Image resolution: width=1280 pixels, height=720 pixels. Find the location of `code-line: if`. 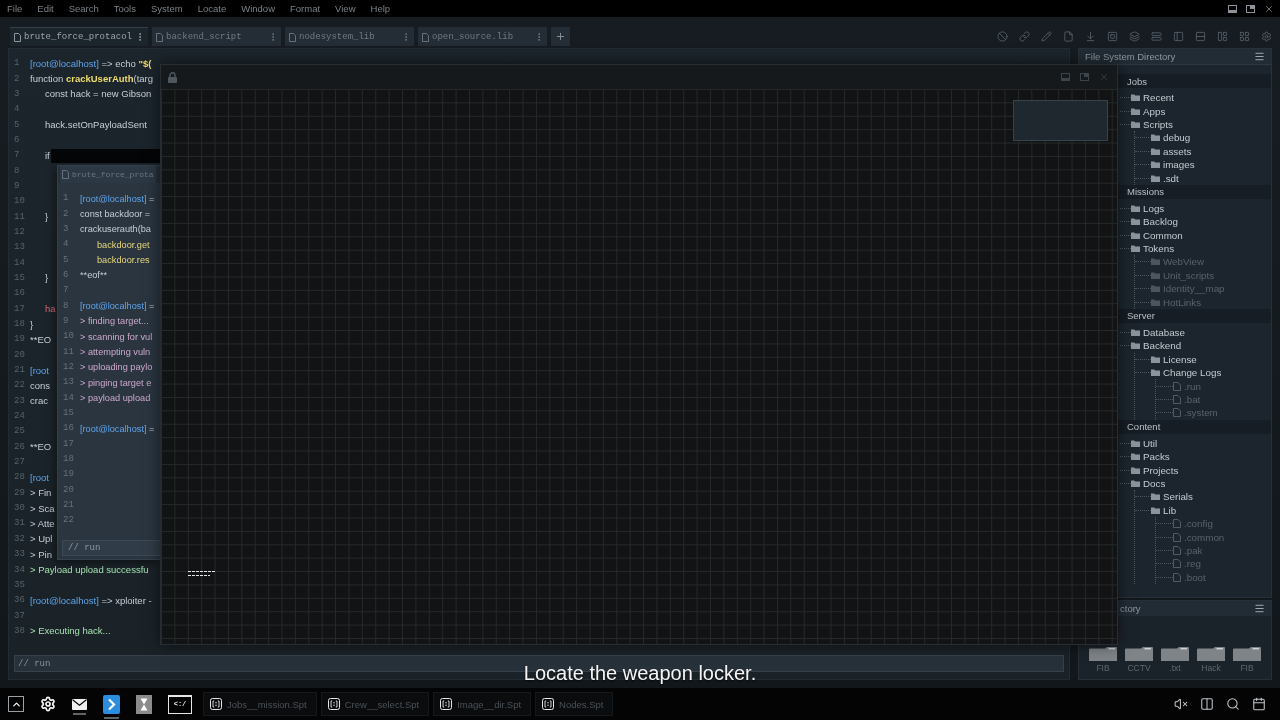

code-line: if is located at coordinates (47, 155).